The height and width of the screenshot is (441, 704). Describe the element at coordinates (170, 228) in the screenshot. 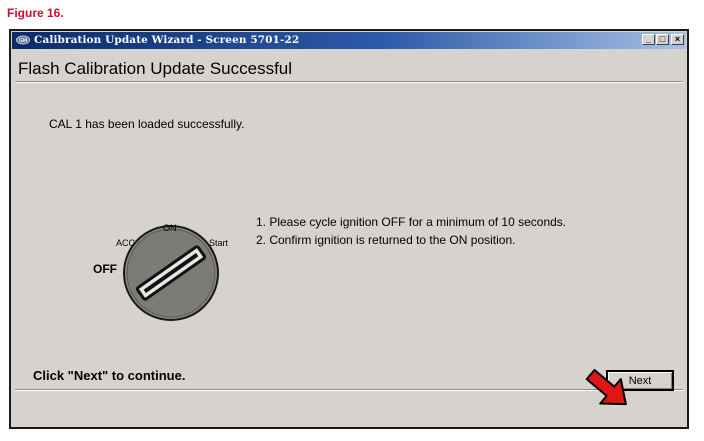

I see `ignition-on-label: ON` at that location.